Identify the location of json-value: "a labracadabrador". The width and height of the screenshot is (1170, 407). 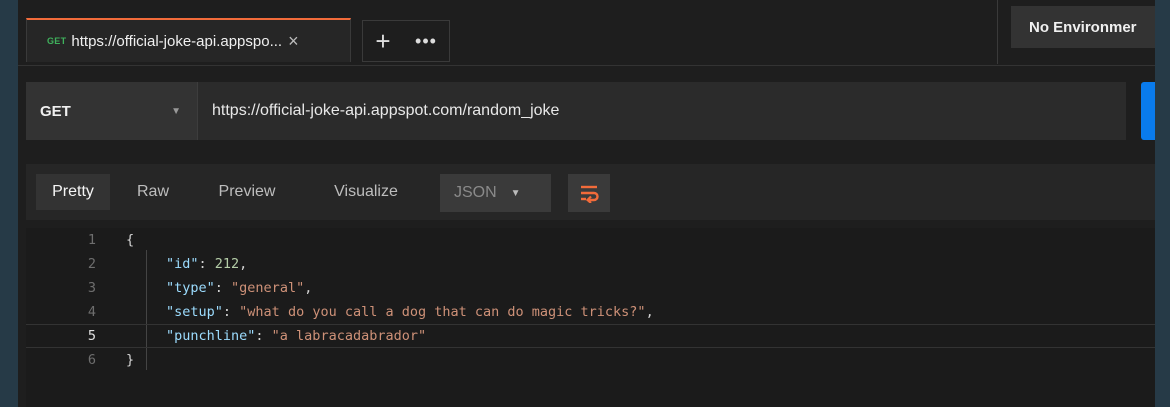
(349, 336).